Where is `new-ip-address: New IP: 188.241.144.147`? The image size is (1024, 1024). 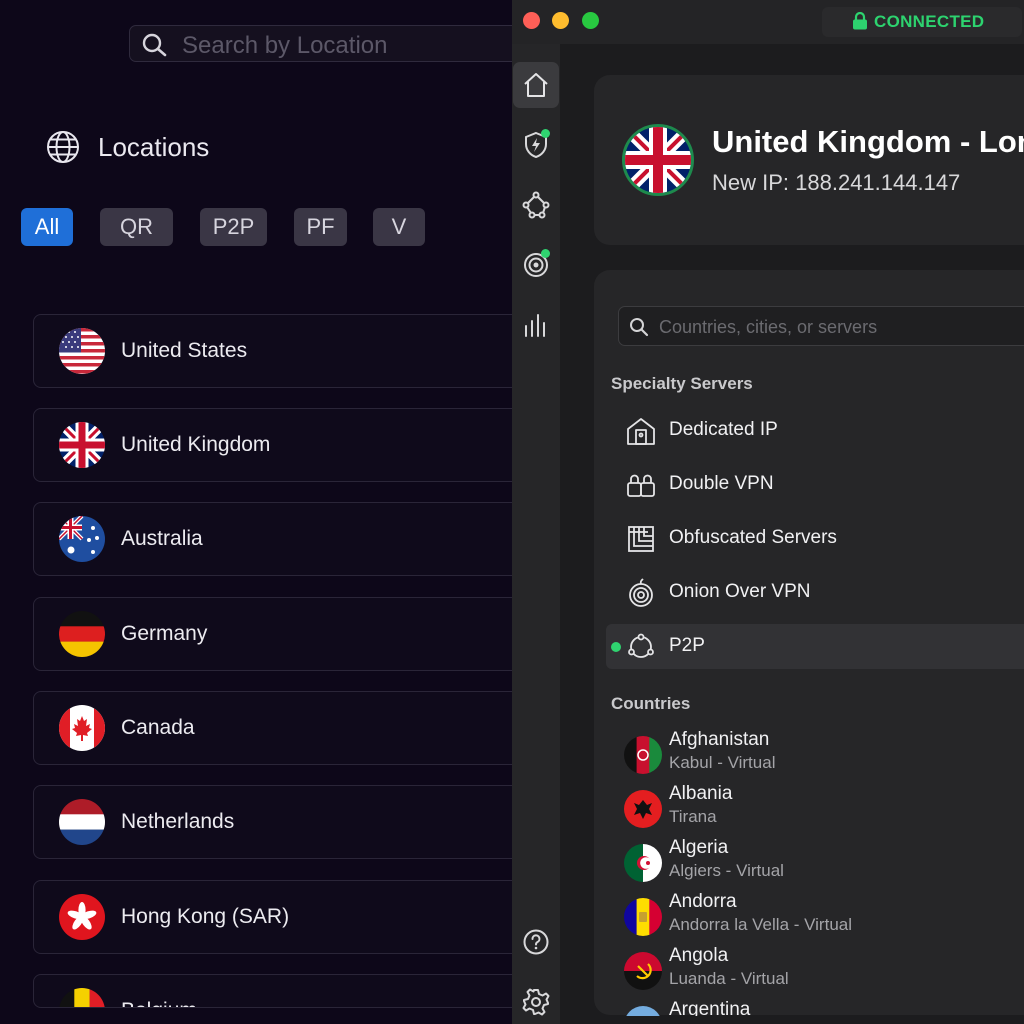
new-ip-address: New IP: 188.241.144.147 is located at coordinates (836, 182).